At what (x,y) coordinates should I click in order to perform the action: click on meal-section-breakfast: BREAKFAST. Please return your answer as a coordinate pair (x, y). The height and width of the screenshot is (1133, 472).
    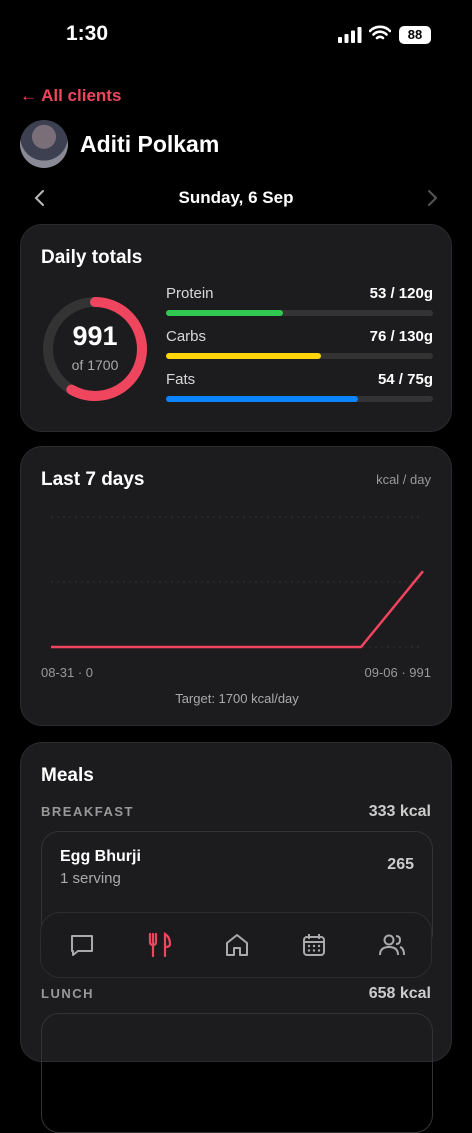
    Looking at the image, I should click on (87, 811).